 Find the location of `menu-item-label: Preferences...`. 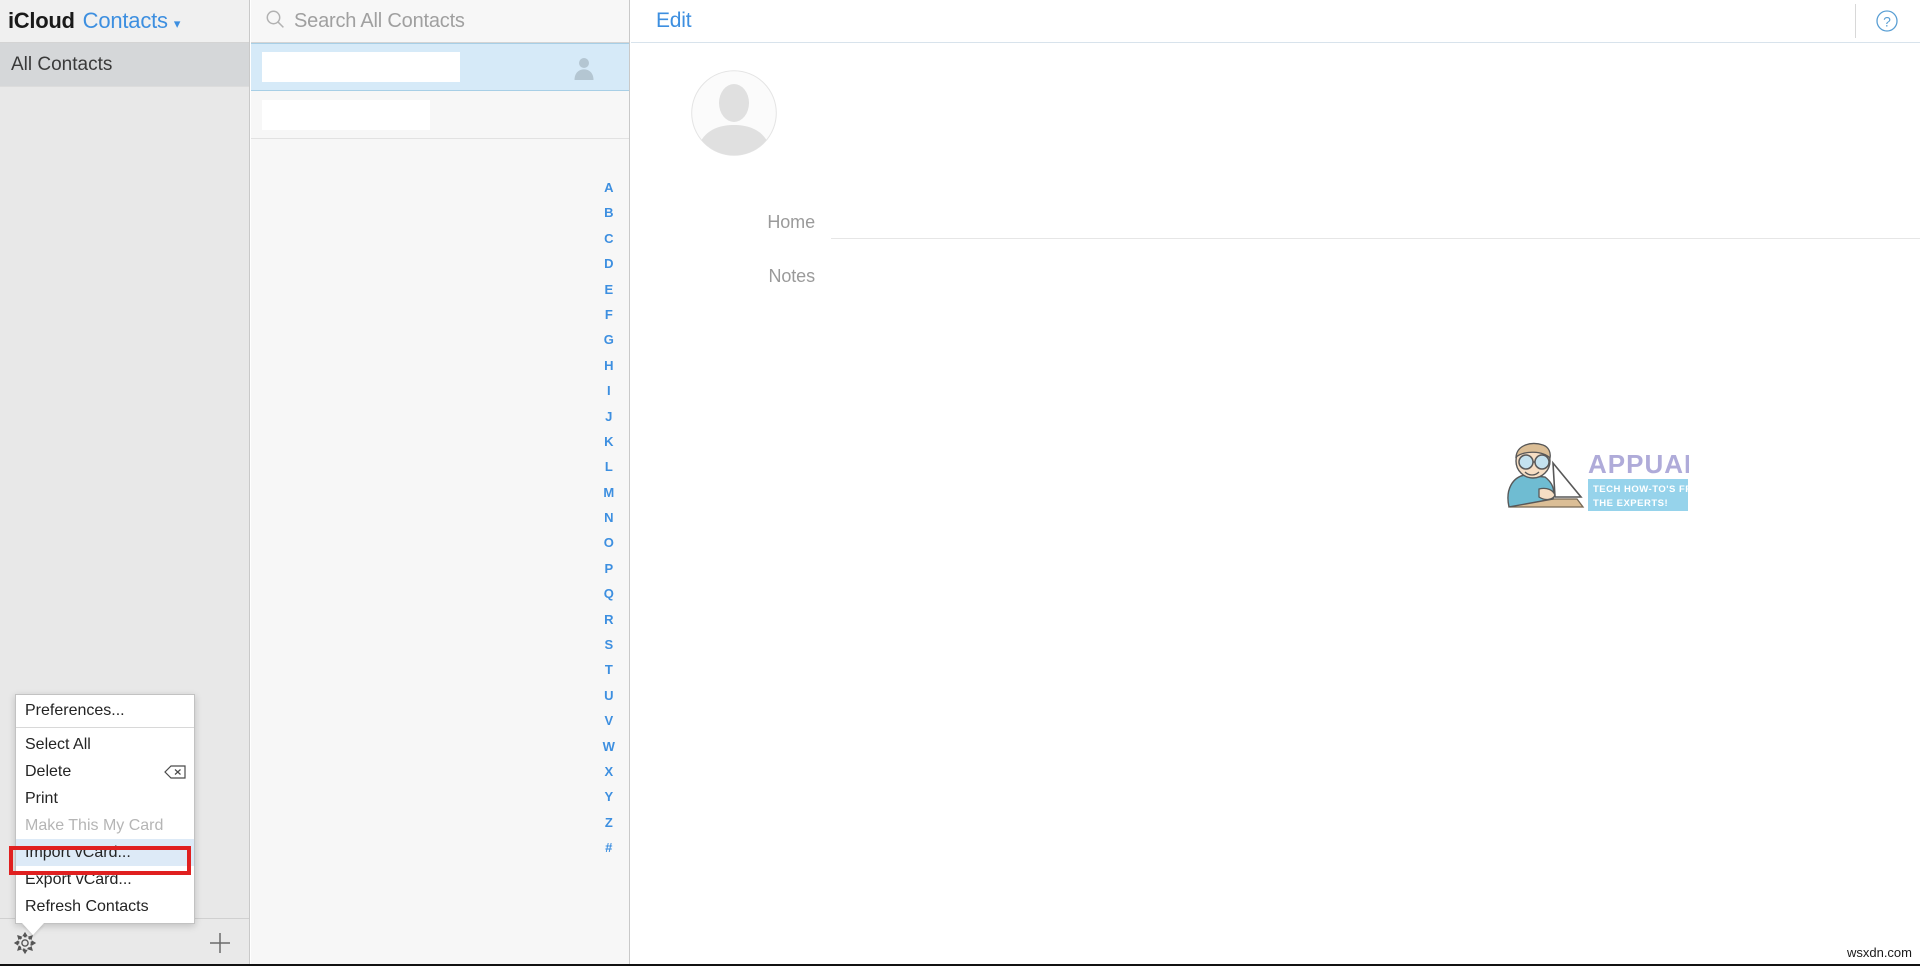

menu-item-label: Preferences... is located at coordinates (75, 710).